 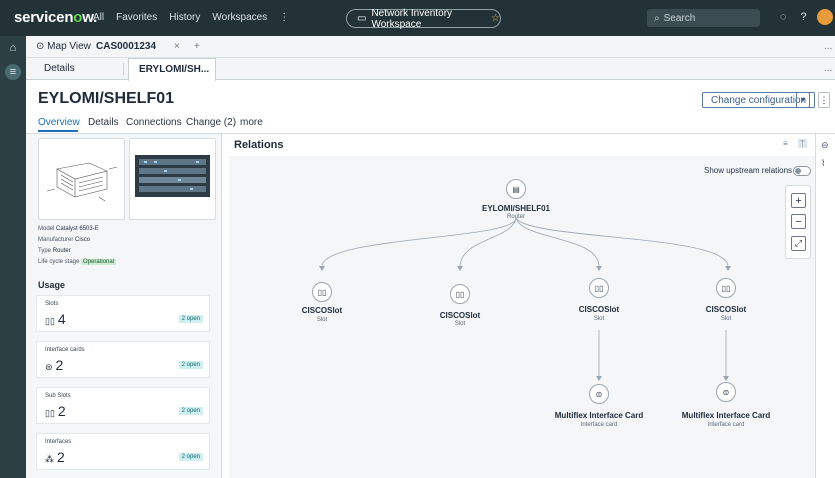 What do you see at coordinates (251, 122) in the screenshot?
I see `tab-more: more` at bounding box center [251, 122].